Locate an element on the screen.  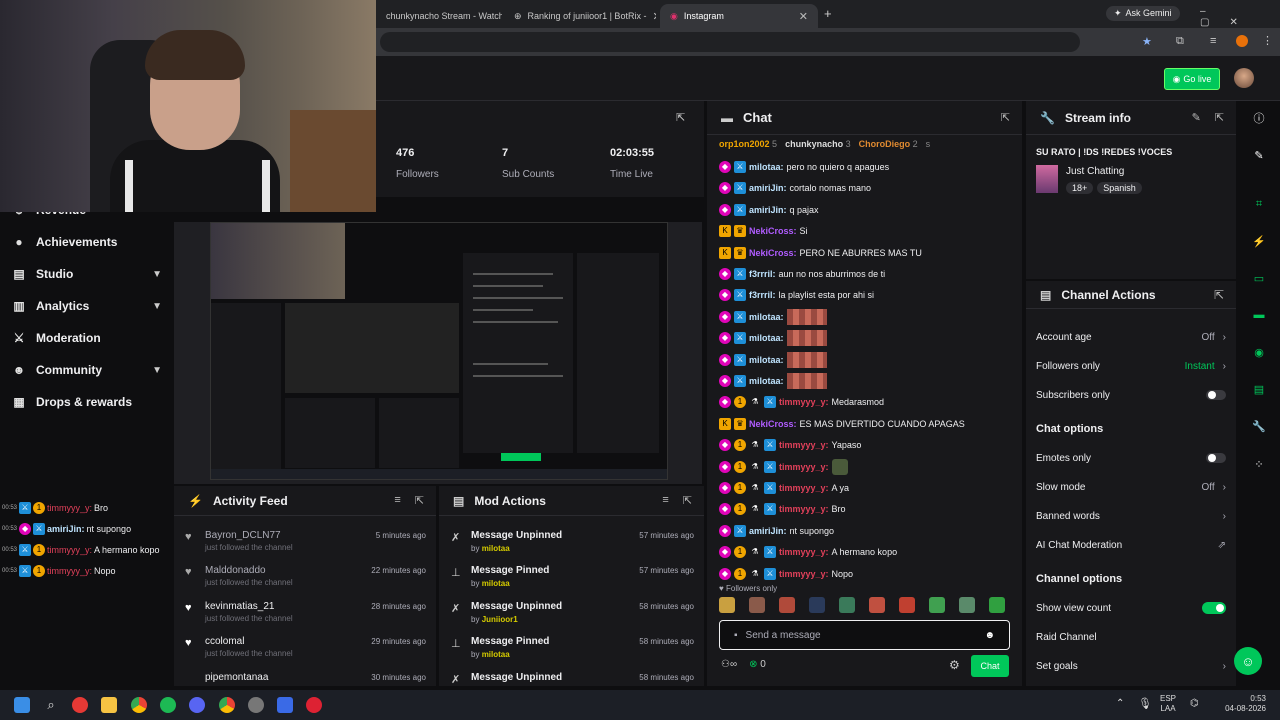
avatar is located at coordinates (1244, 78).